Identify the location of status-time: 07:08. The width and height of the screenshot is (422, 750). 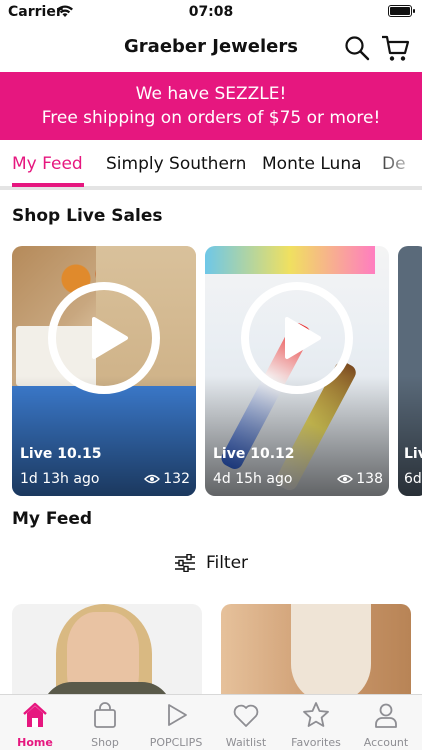
(211, 12).